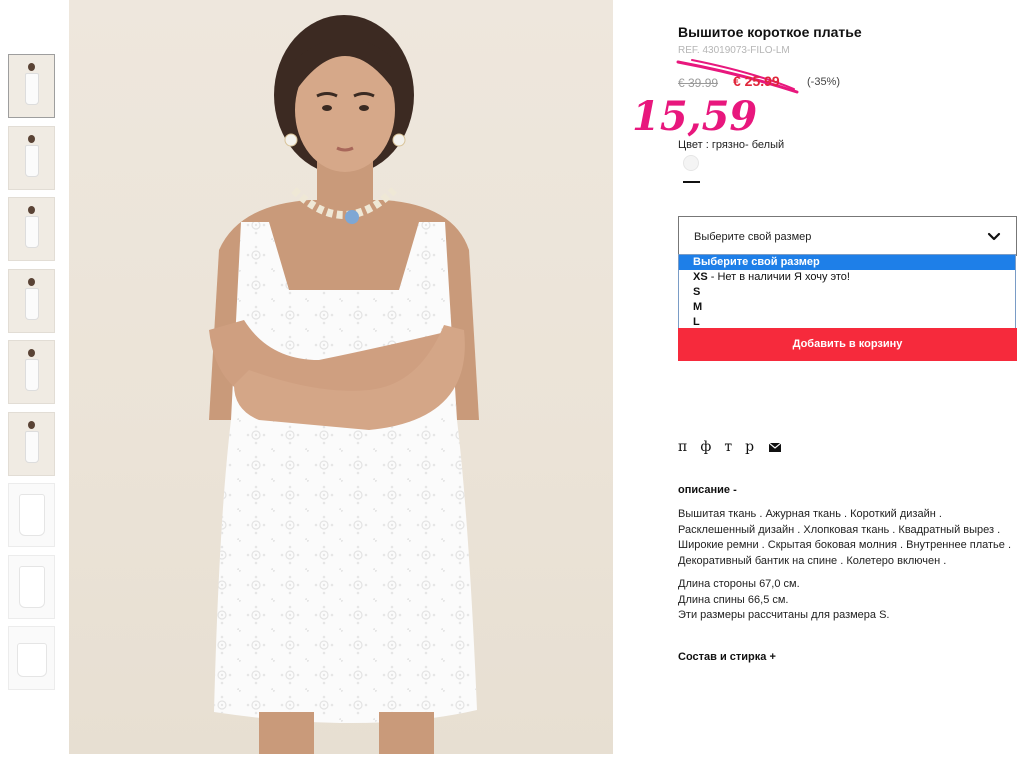 The image size is (1024, 761). I want to click on original-price: € 39.99, so click(698, 83).